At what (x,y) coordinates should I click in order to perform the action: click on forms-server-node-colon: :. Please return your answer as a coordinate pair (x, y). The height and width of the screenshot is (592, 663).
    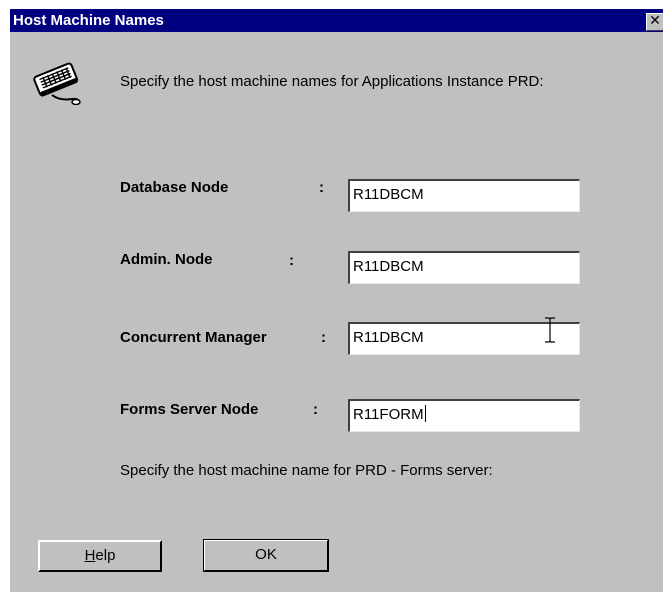
    Looking at the image, I should click on (315, 409).